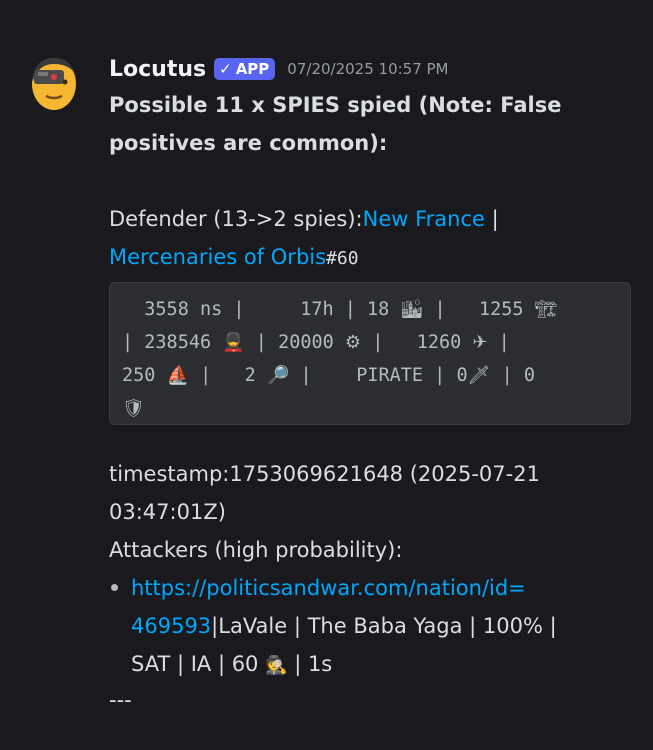 The image size is (653, 750). What do you see at coordinates (157, 69) in the screenshot?
I see `username: Locutus` at bounding box center [157, 69].